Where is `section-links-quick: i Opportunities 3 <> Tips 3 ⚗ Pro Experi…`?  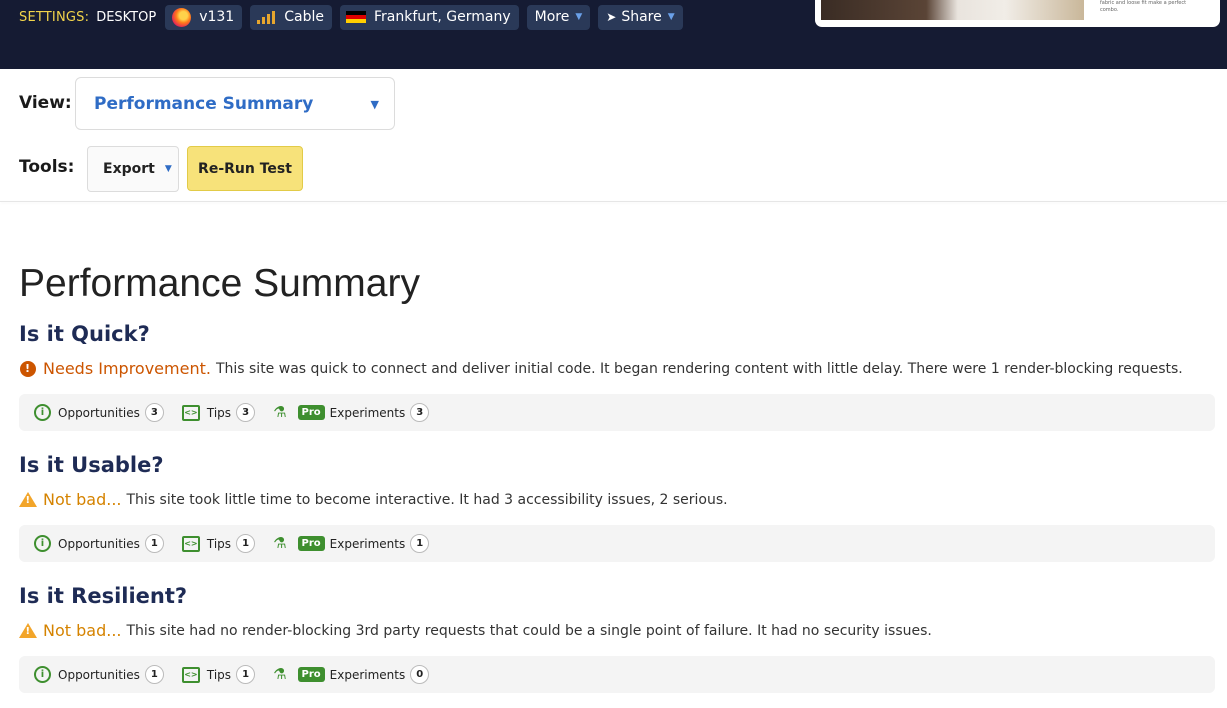 section-links-quick: i Opportunities 3 <> Tips 3 ⚗ Pro Experi… is located at coordinates (617, 412).